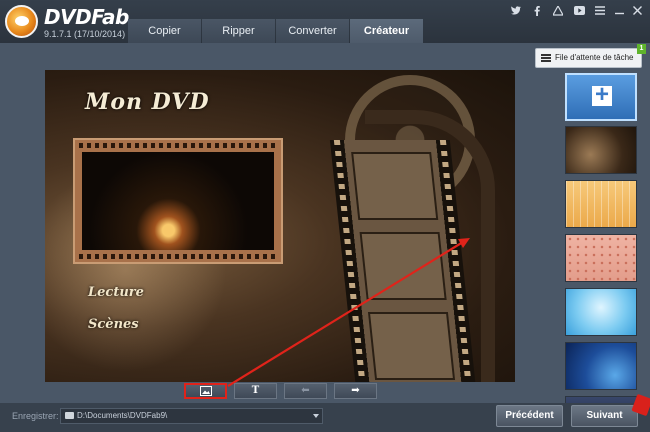 This screenshot has height=432, width=650. I want to click on template-thumbnail-yellow, so click(601, 204).